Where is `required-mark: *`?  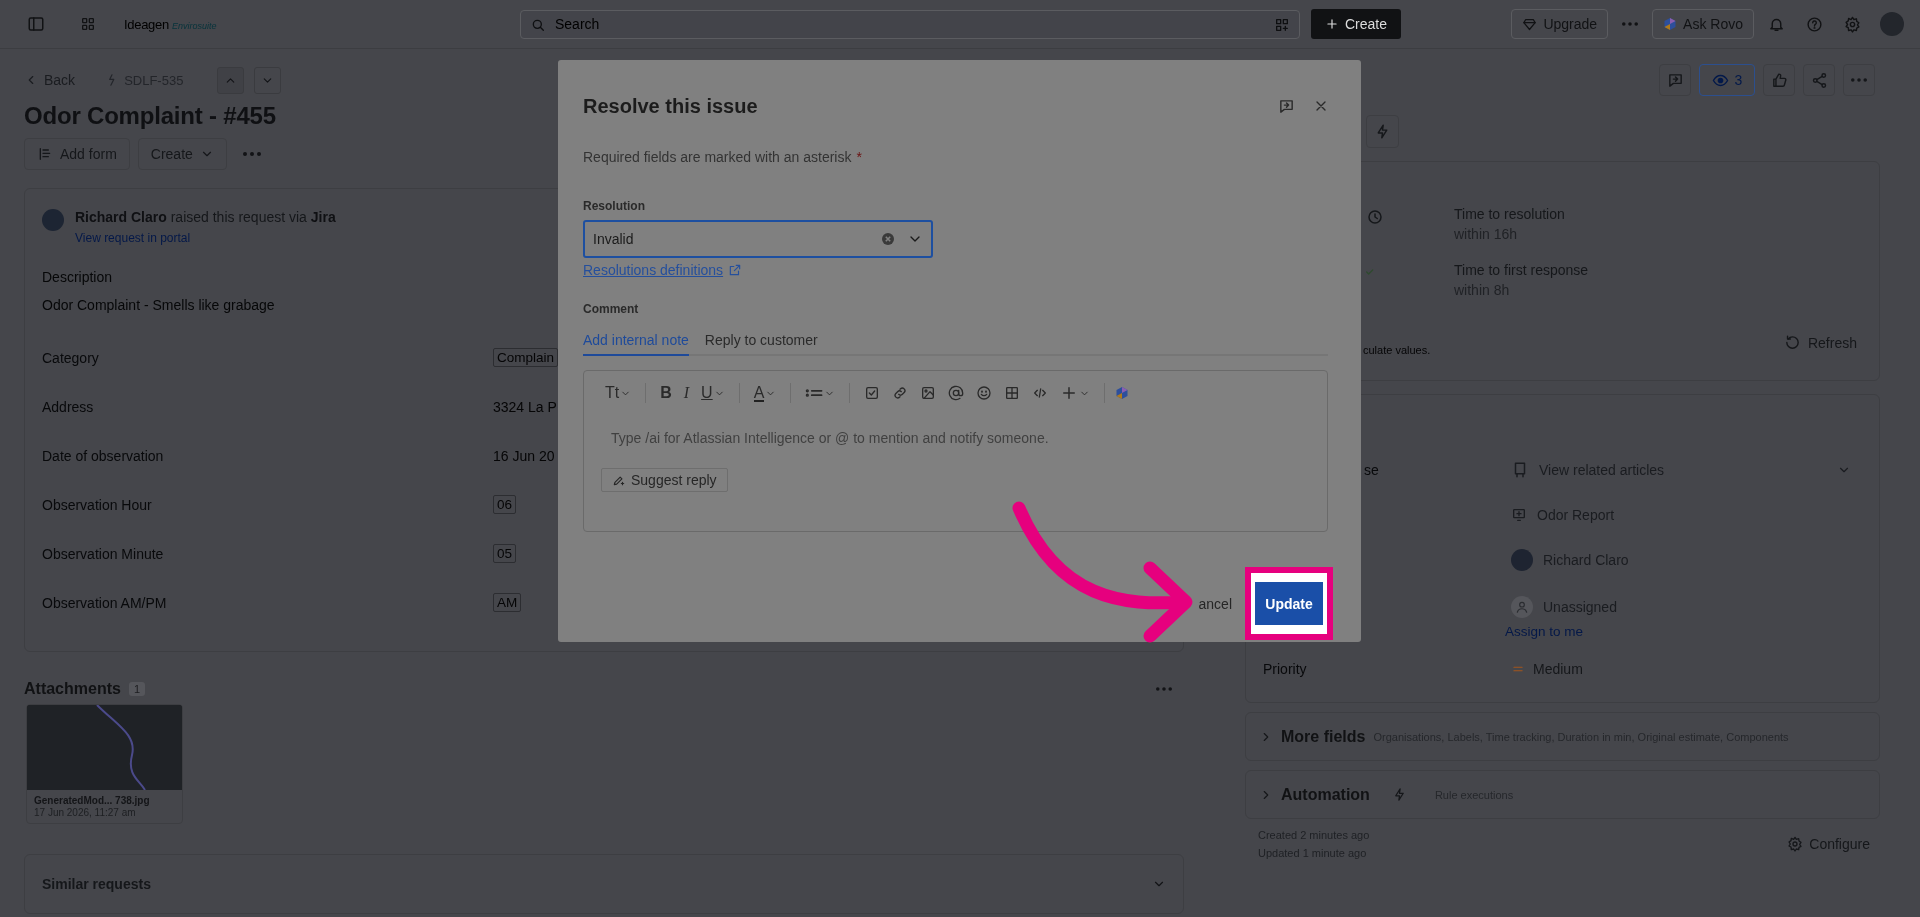 required-mark: * is located at coordinates (859, 157).